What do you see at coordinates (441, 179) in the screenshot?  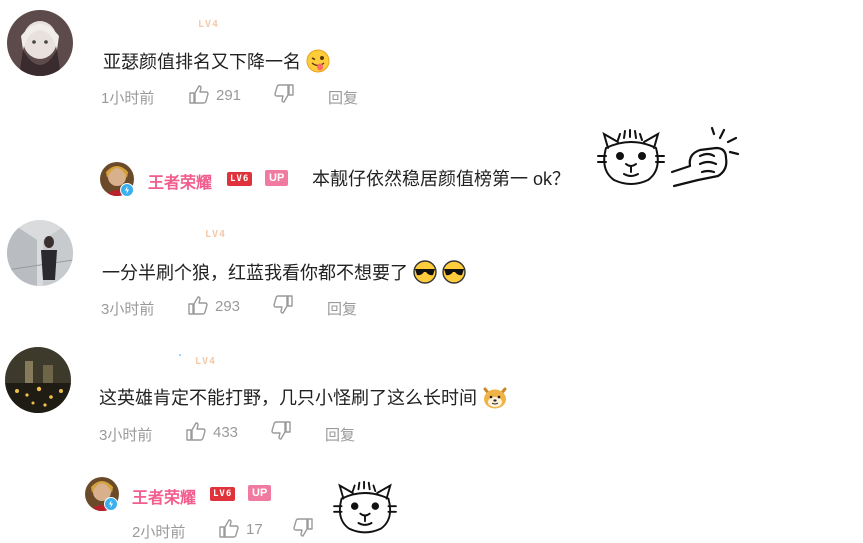 I see `reply-text: 本靓仔依然稳居颜值榜第一 ok？` at bounding box center [441, 179].